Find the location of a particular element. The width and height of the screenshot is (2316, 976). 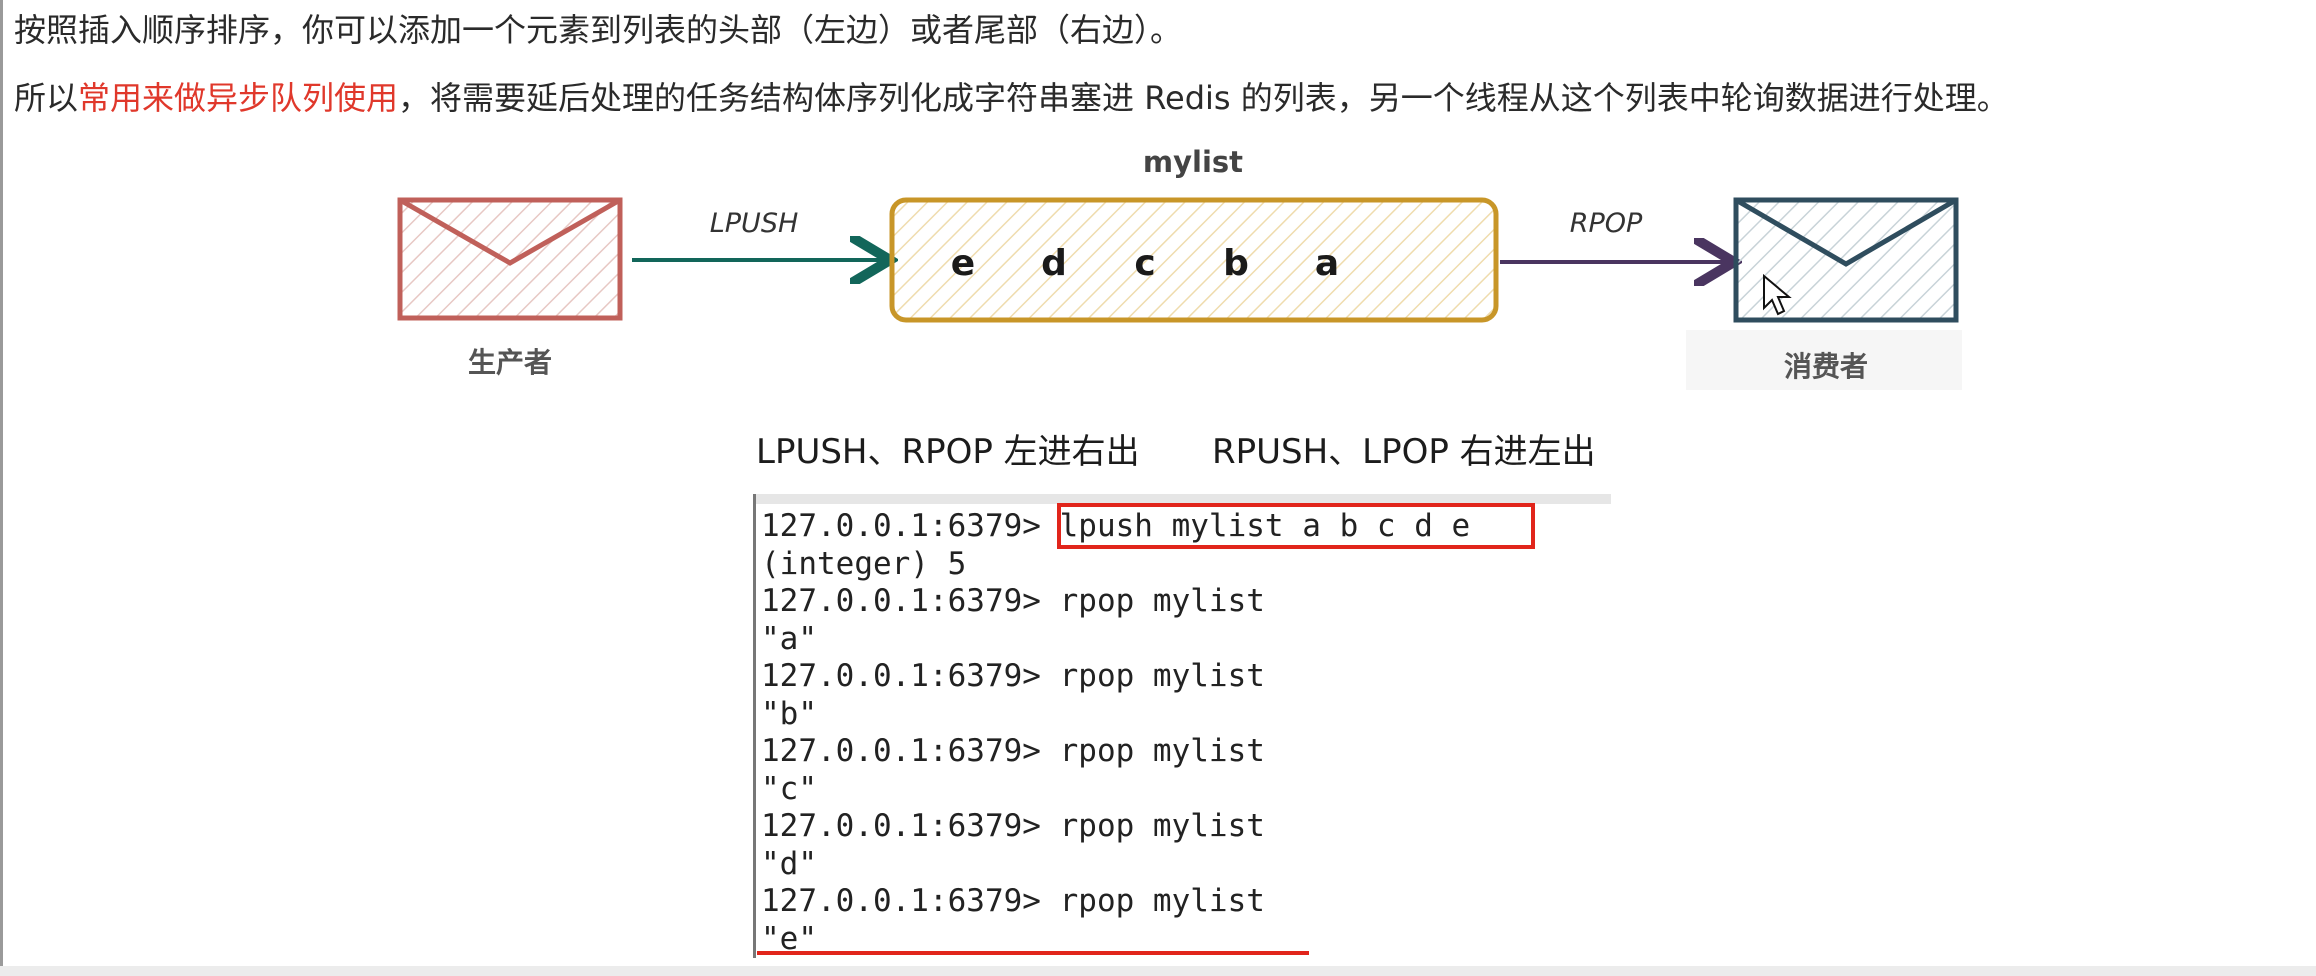

producer-label: 生产者 is located at coordinates (510, 362).